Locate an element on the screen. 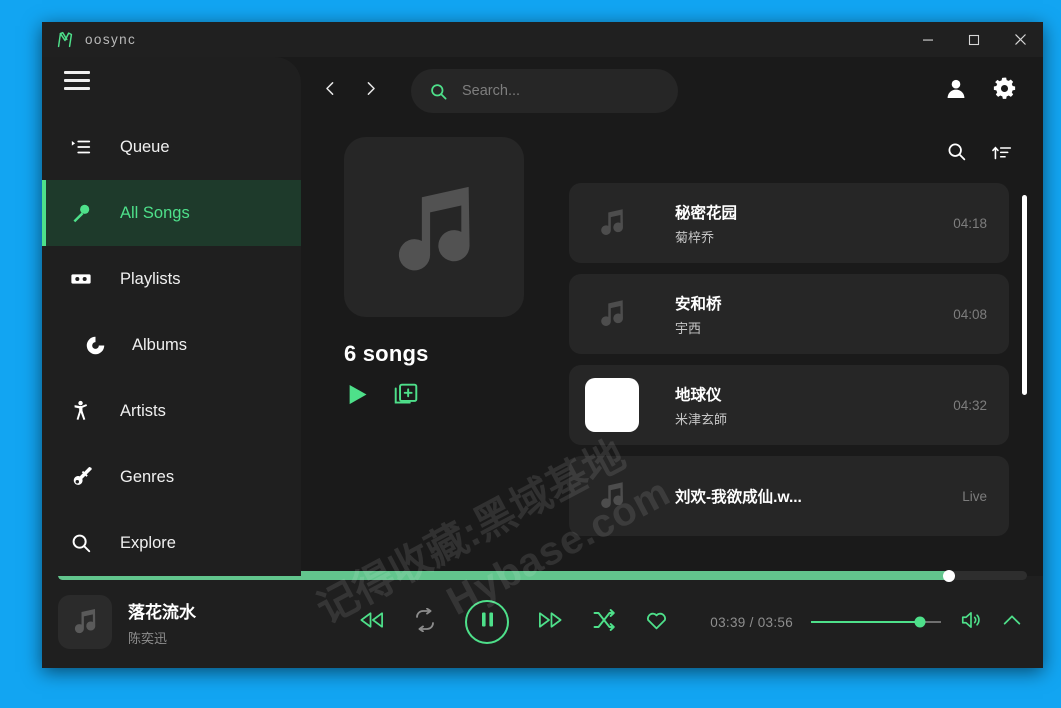 The width and height of the screenshot is (1061, 708). list-search-button is located at coordinates (956, 154).